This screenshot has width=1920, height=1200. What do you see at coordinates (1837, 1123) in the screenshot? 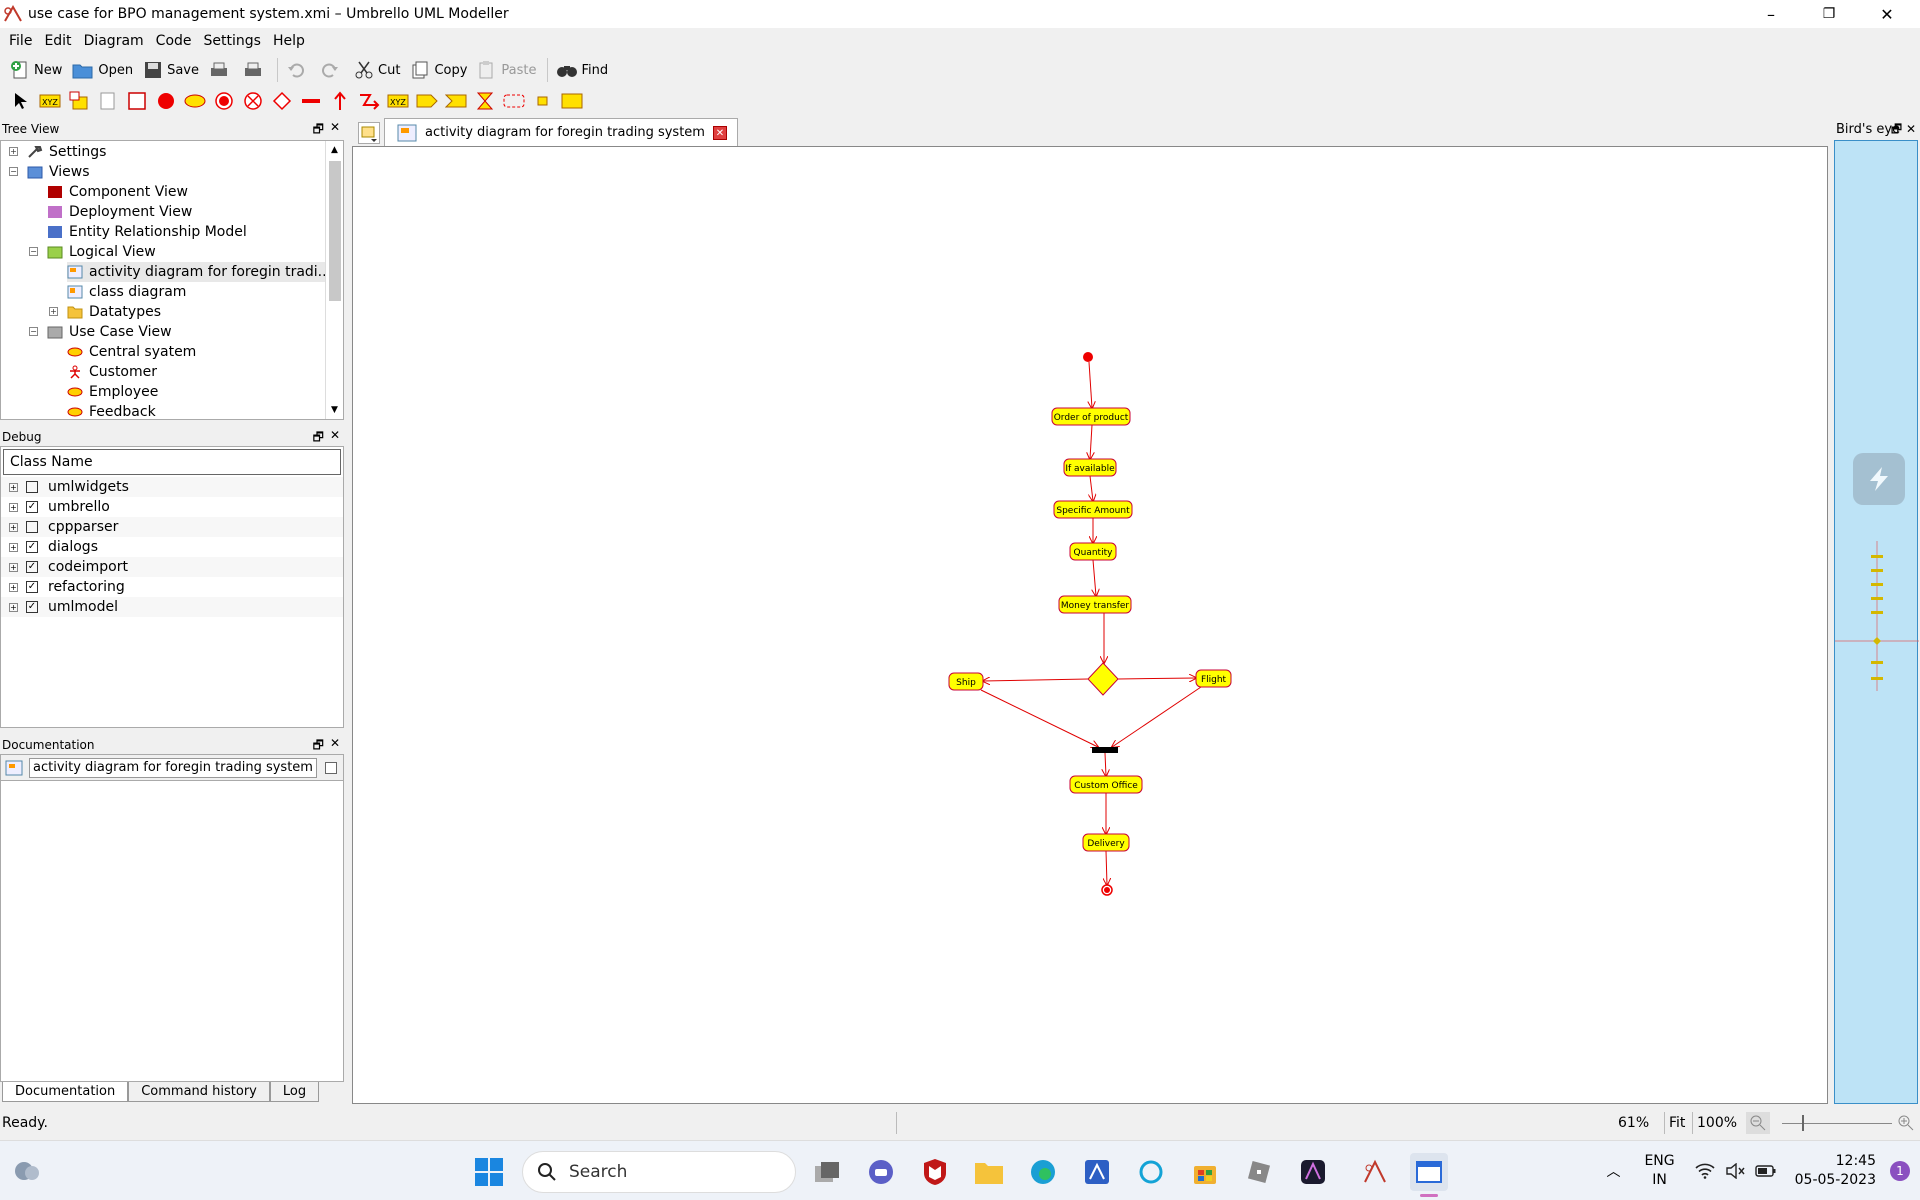
I see `zoom-slider` at bounding box center [1837, 1123].